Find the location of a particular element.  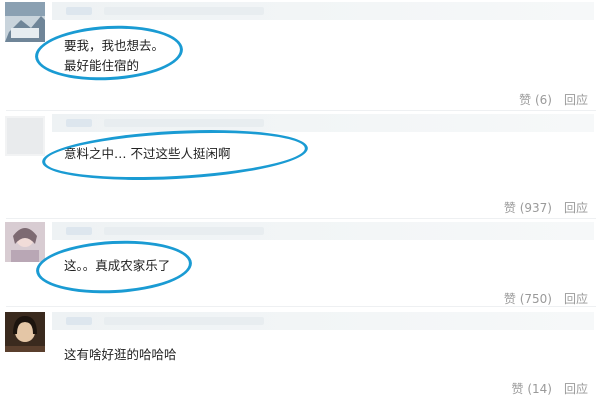

comment-text: 这有啥好逛的哈哈哈 is located at coordinates (120, 354).